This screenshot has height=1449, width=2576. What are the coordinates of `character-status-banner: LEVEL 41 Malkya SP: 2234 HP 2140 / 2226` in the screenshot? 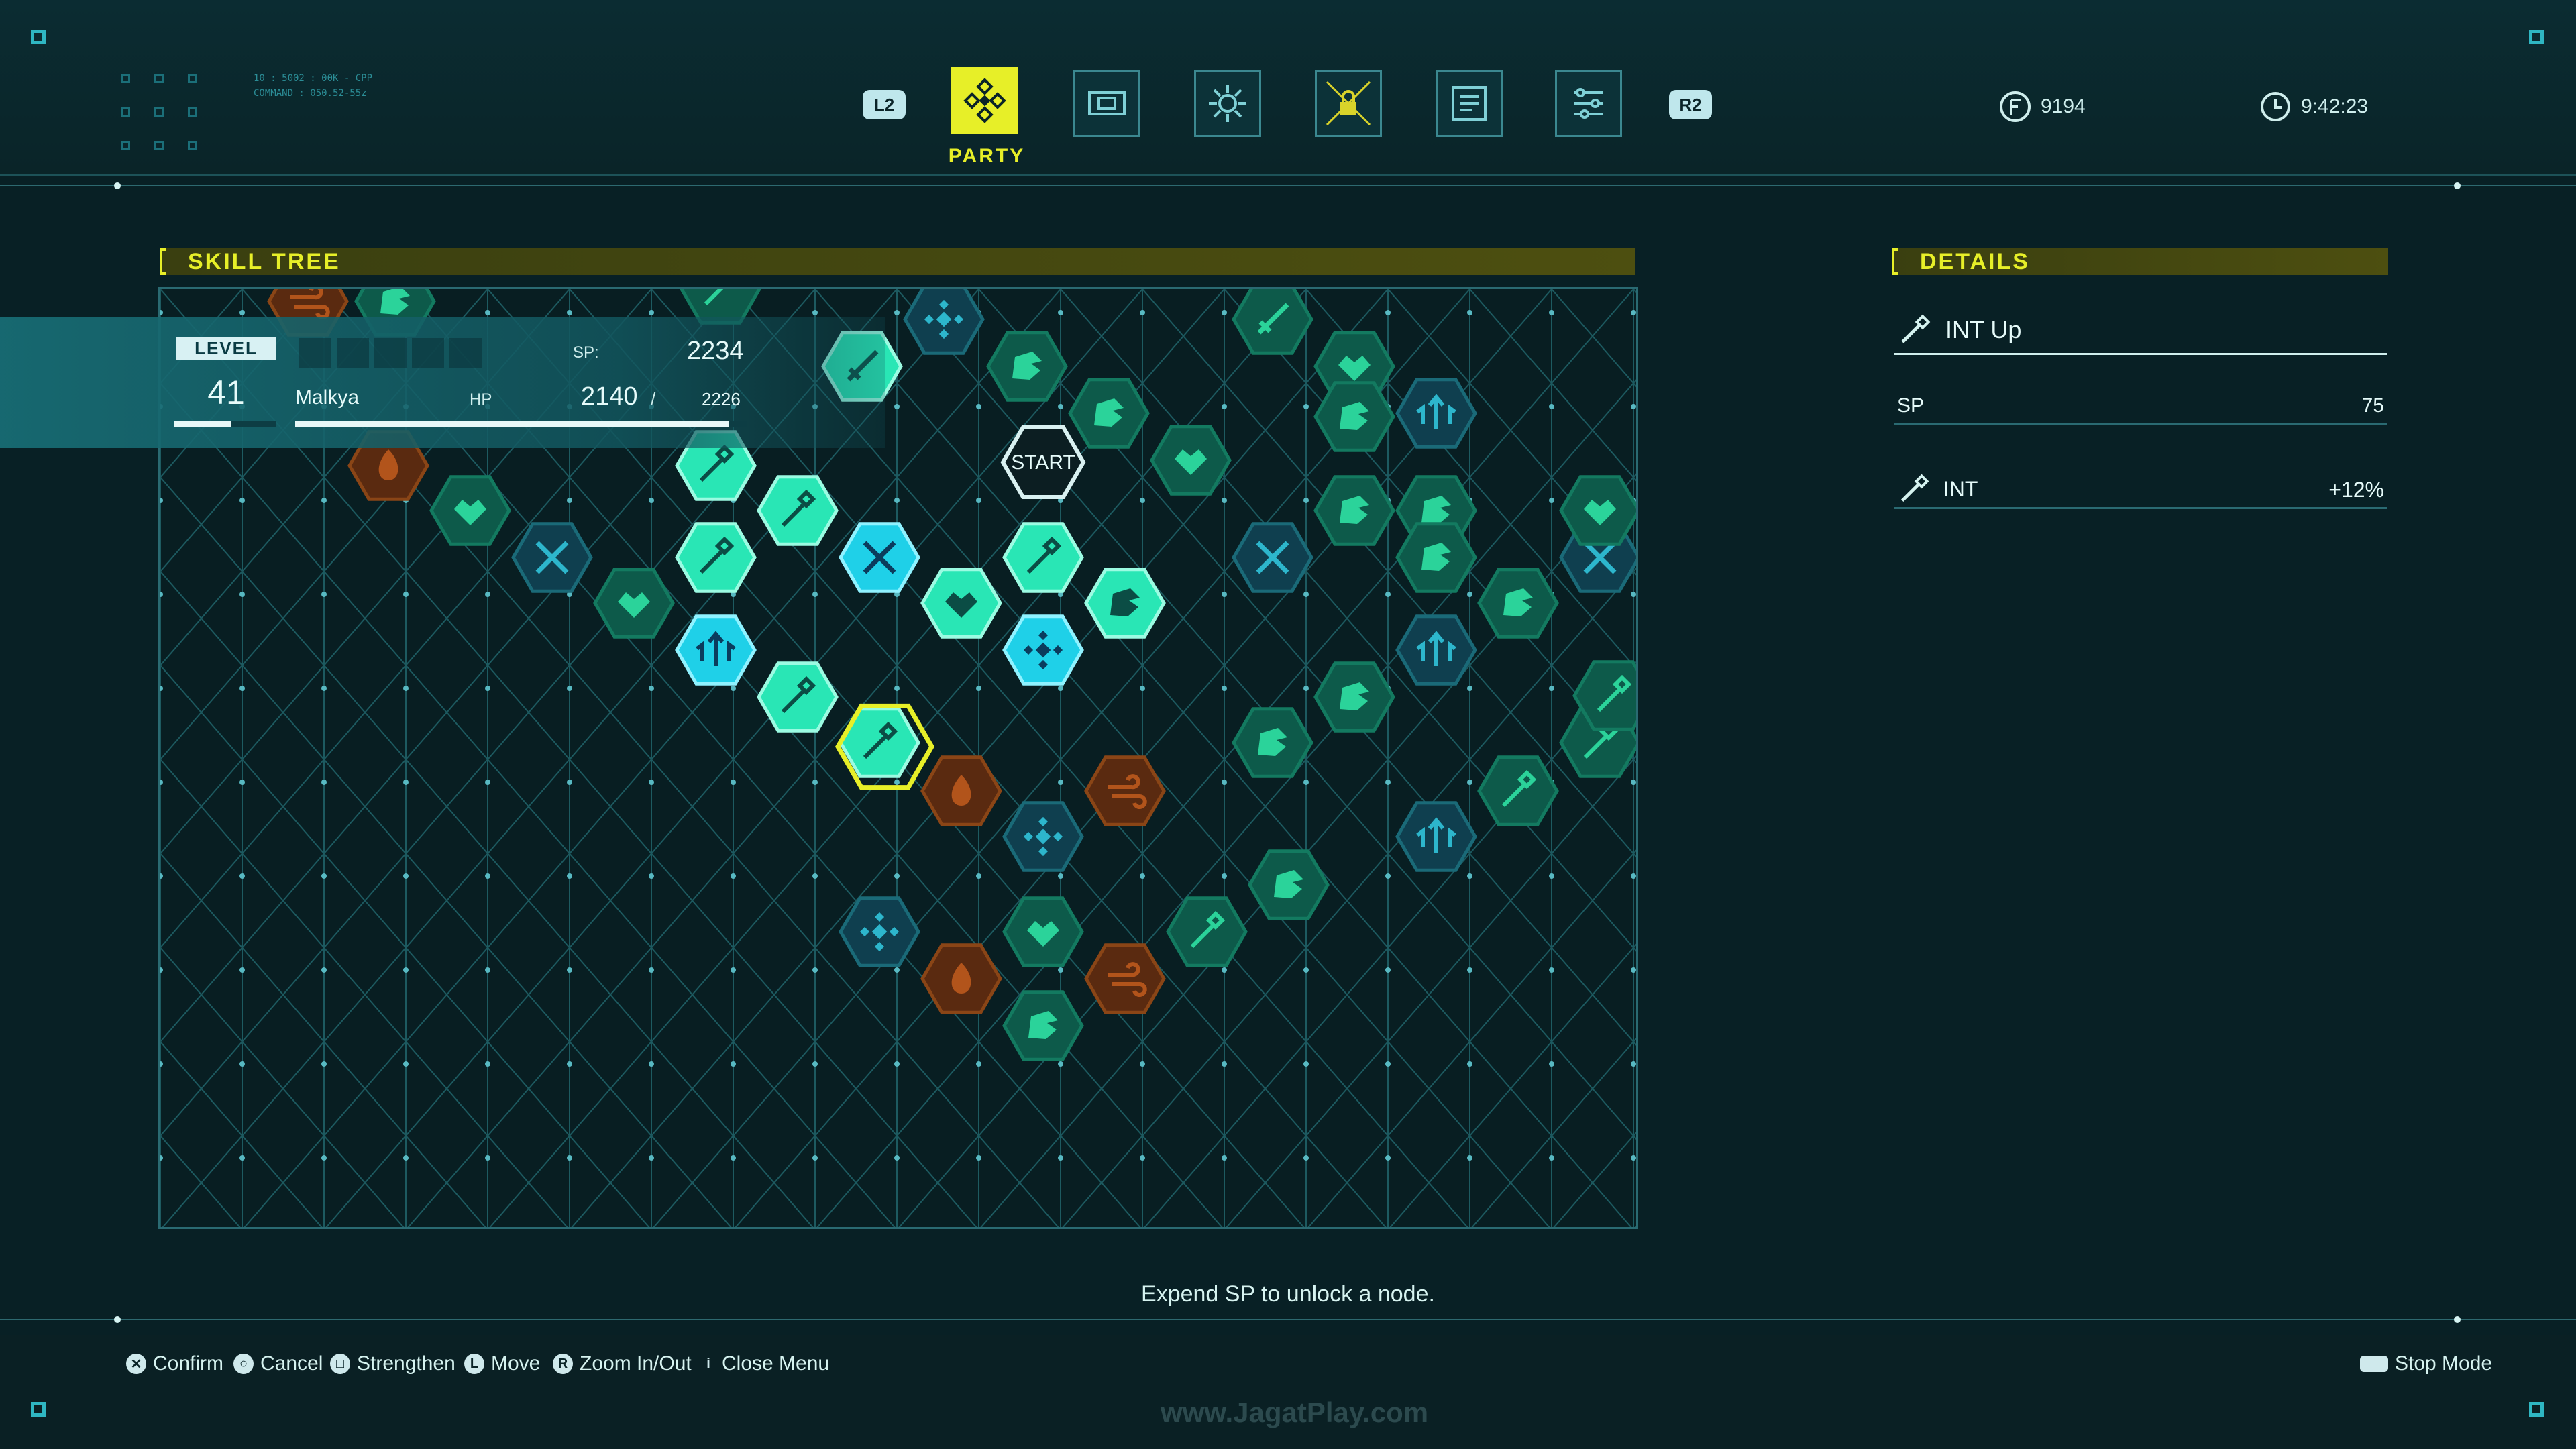 It's located at (442, 382).